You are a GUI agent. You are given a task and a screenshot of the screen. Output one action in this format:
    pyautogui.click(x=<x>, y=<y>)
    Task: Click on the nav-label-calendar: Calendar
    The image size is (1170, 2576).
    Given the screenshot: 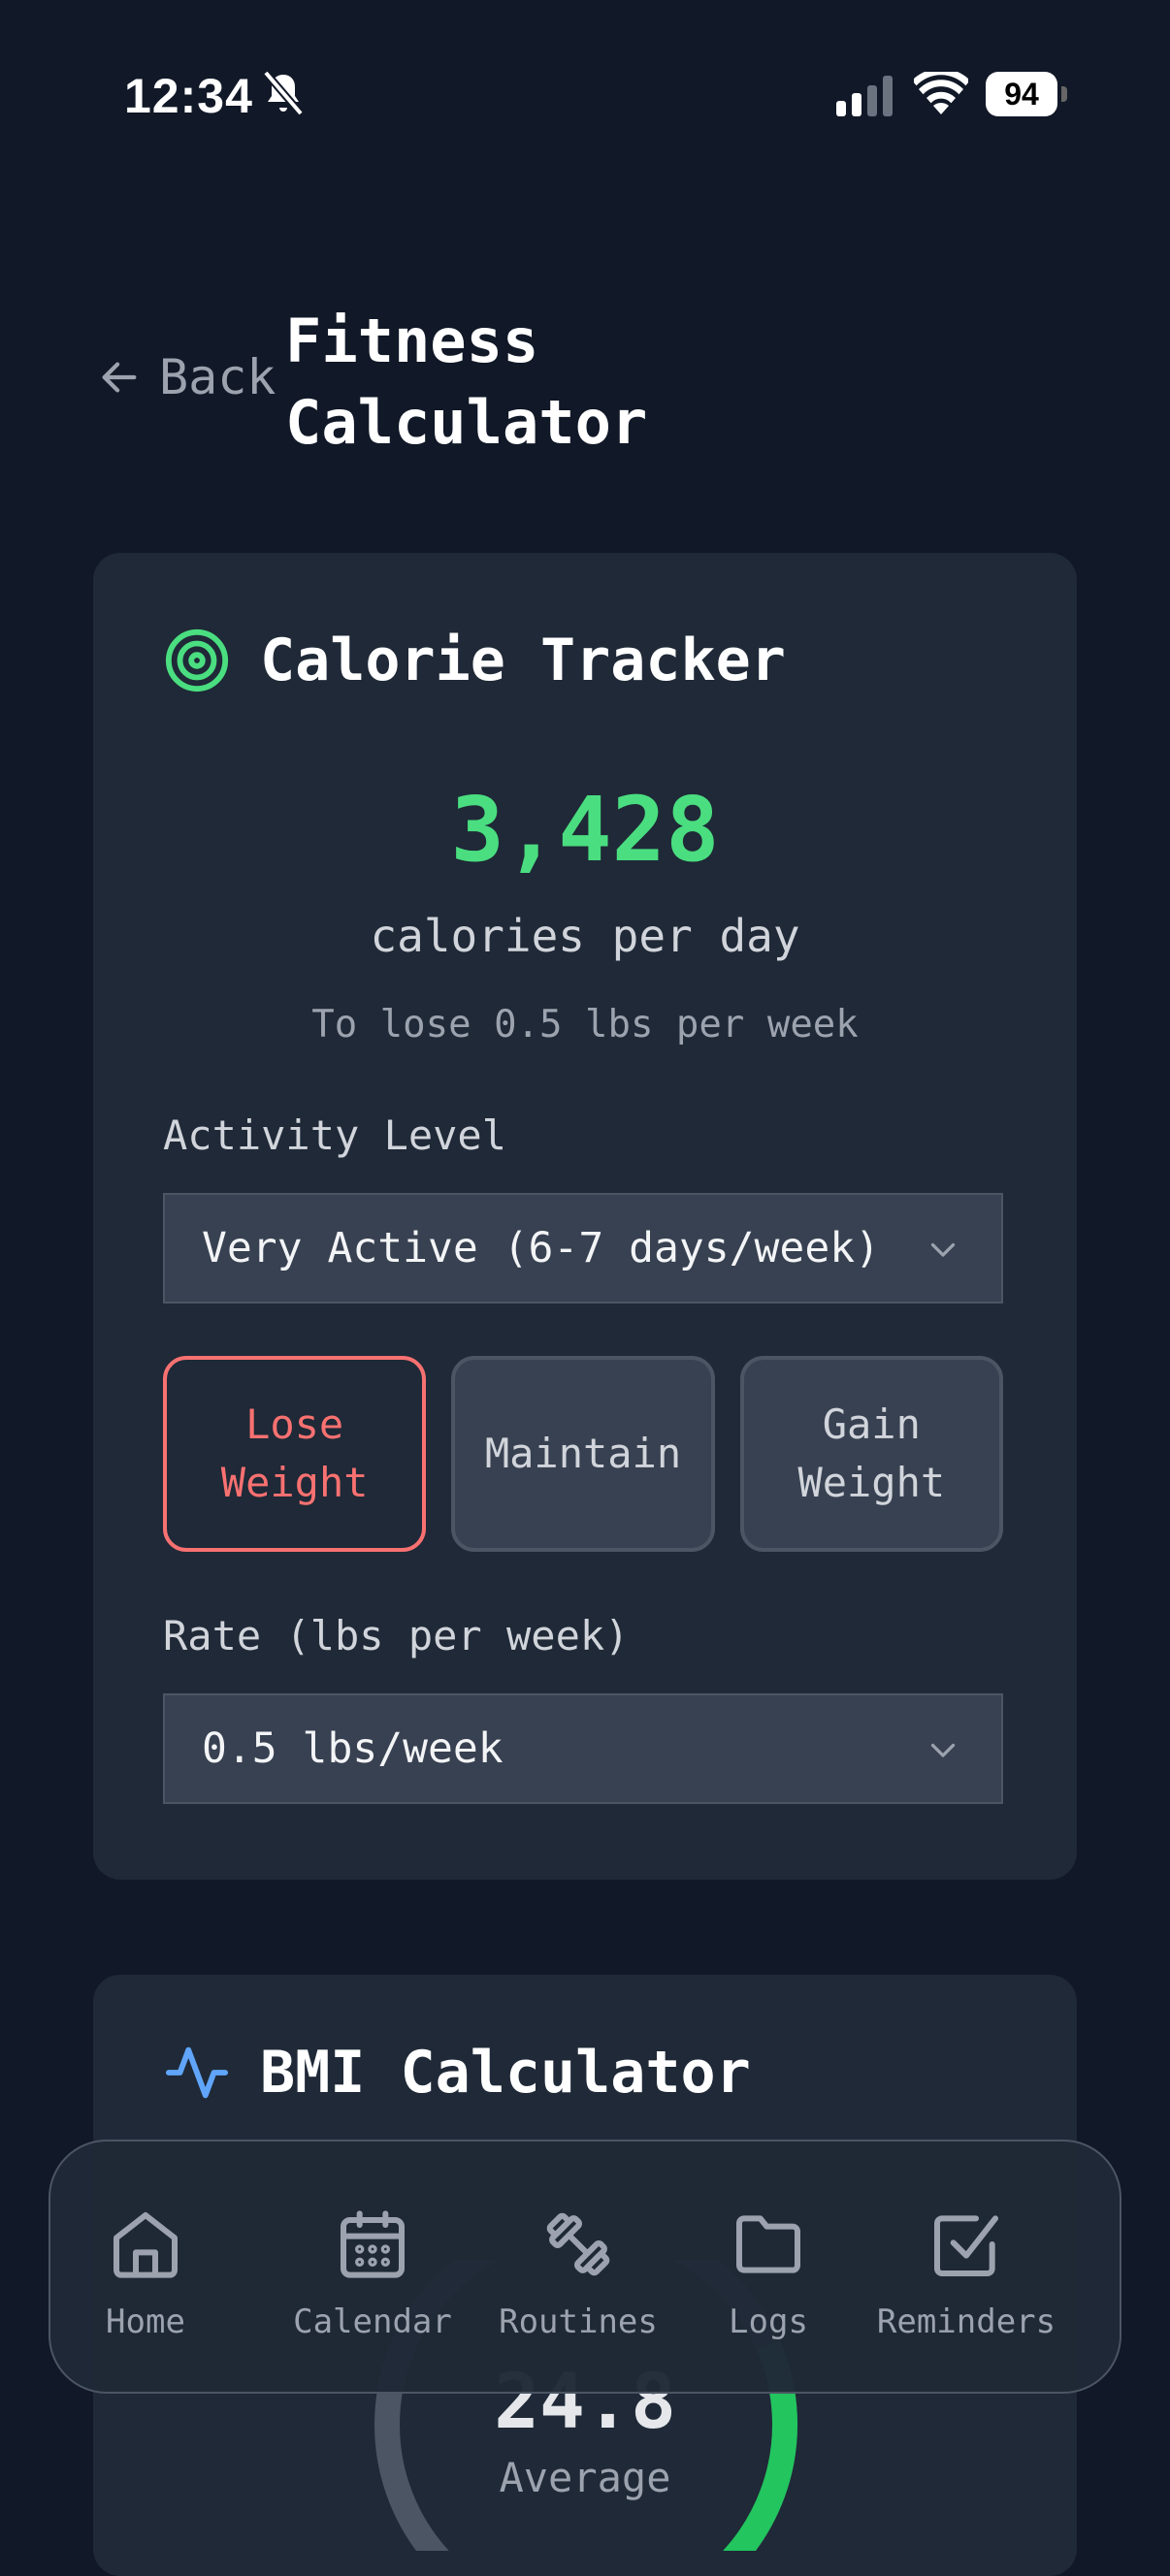 What is the action you would take?
    pyautogui.click(x=372, y=2321)
    